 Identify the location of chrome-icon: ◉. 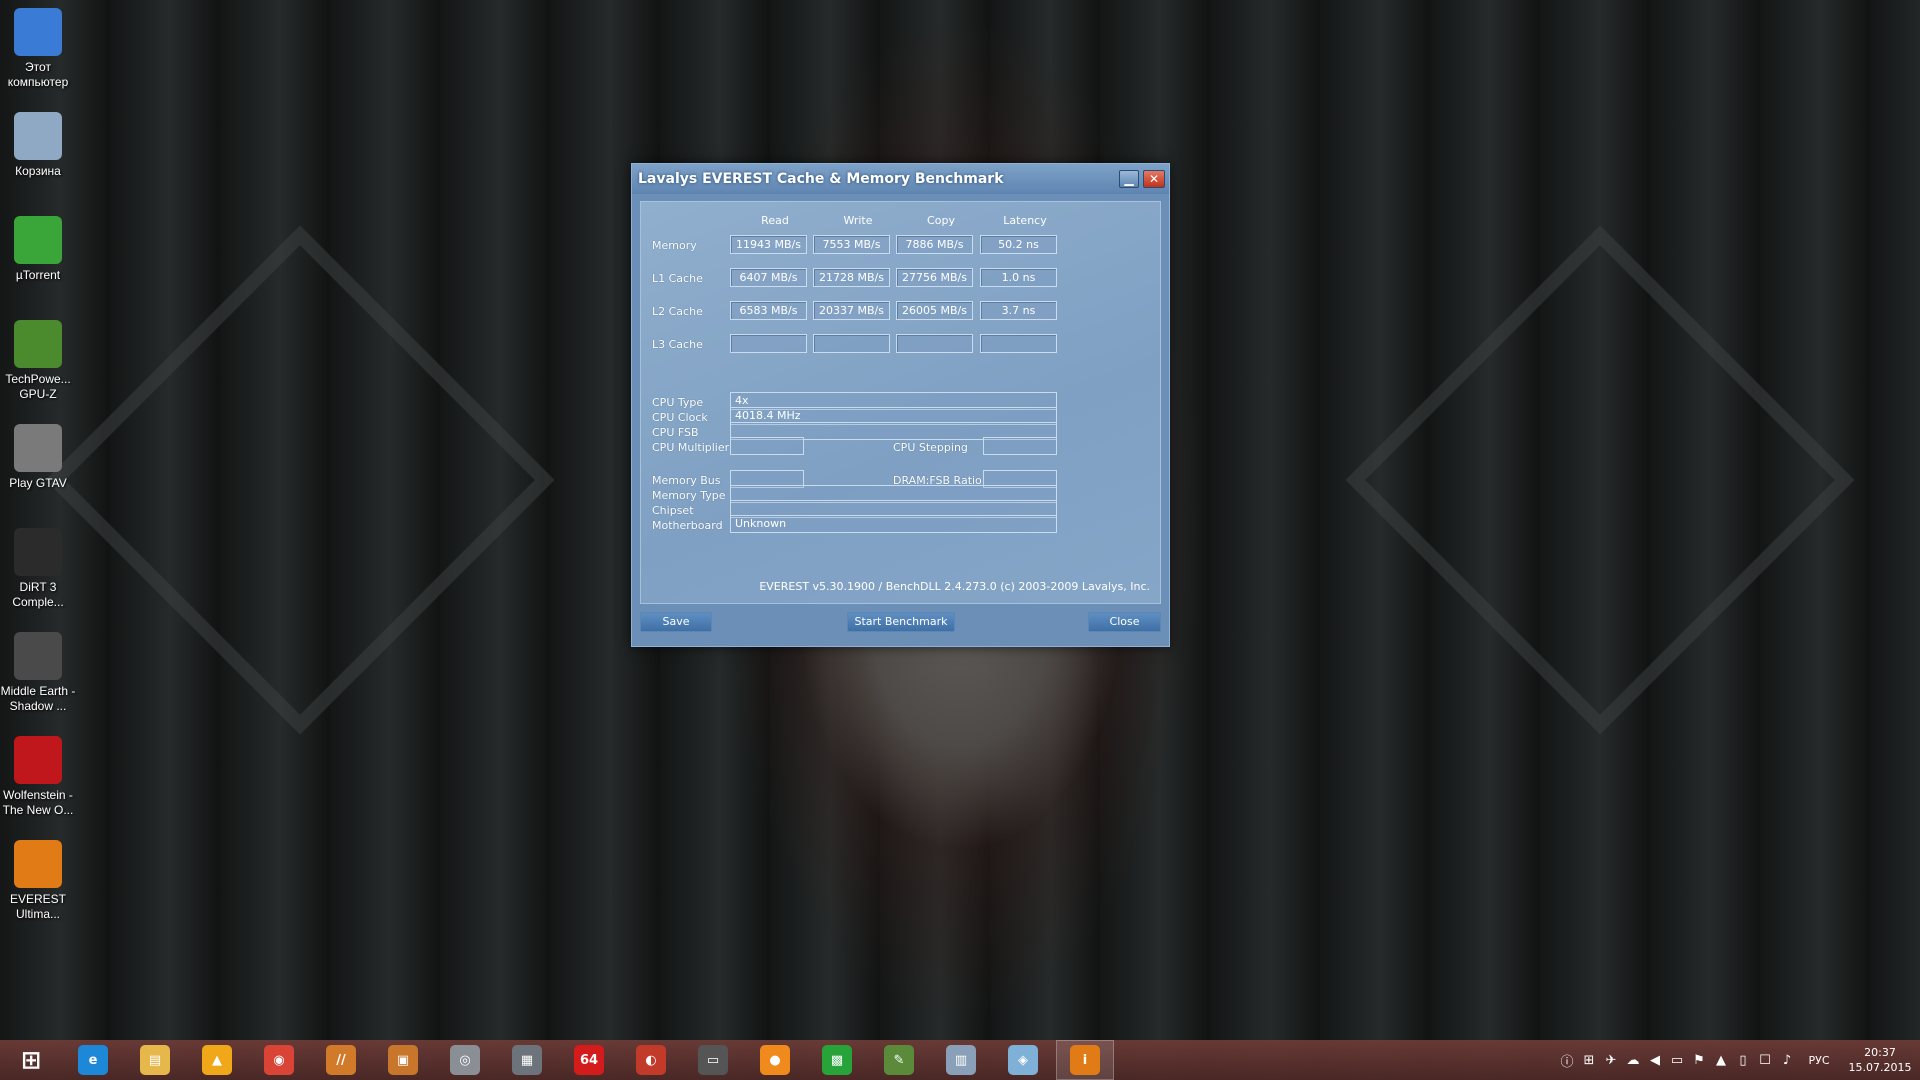
(279, 1060).